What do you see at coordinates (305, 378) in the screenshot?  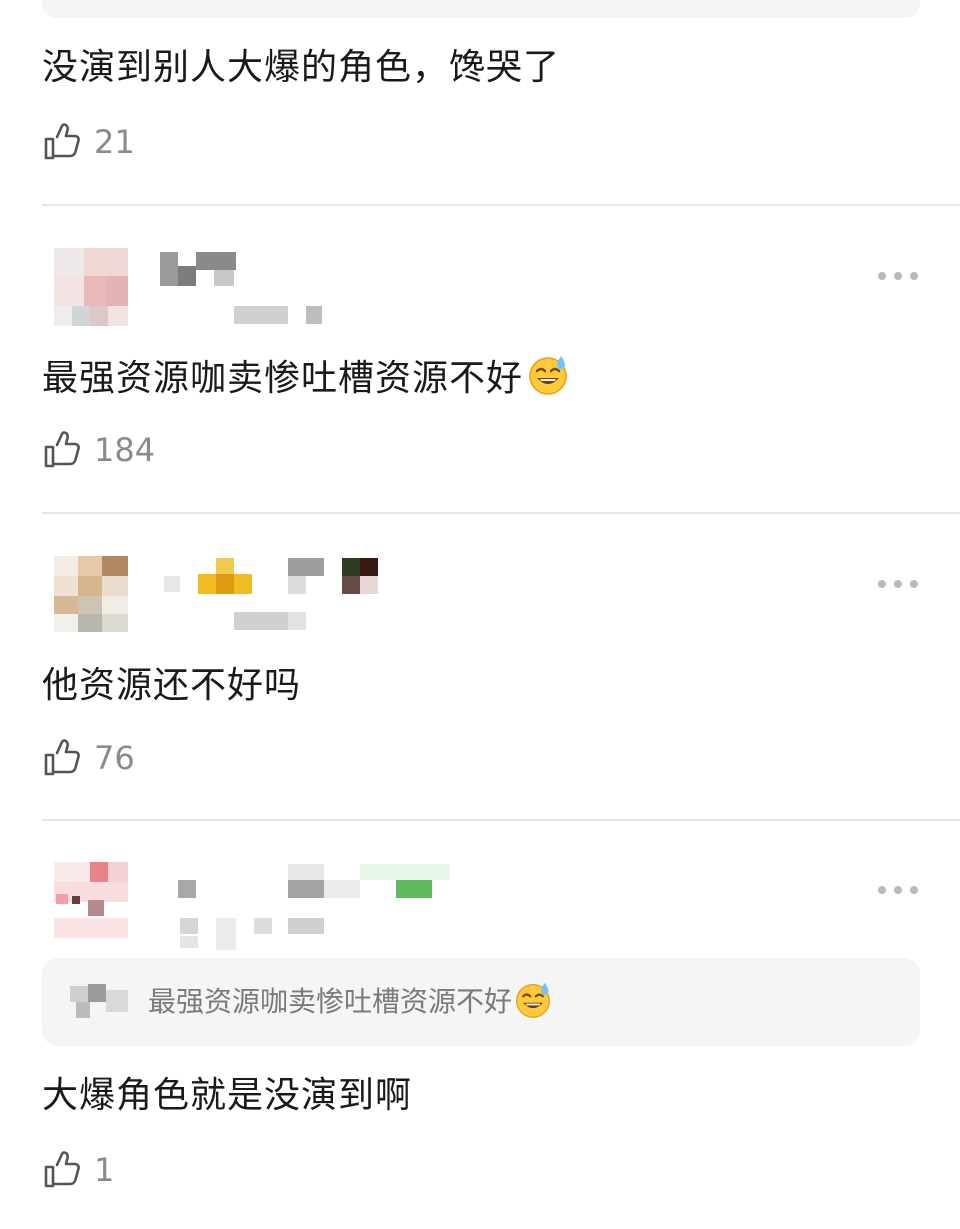 I see `comment-text: 最强资源咖卖惨吐槽资源不好` at bounding box center [305, 378].